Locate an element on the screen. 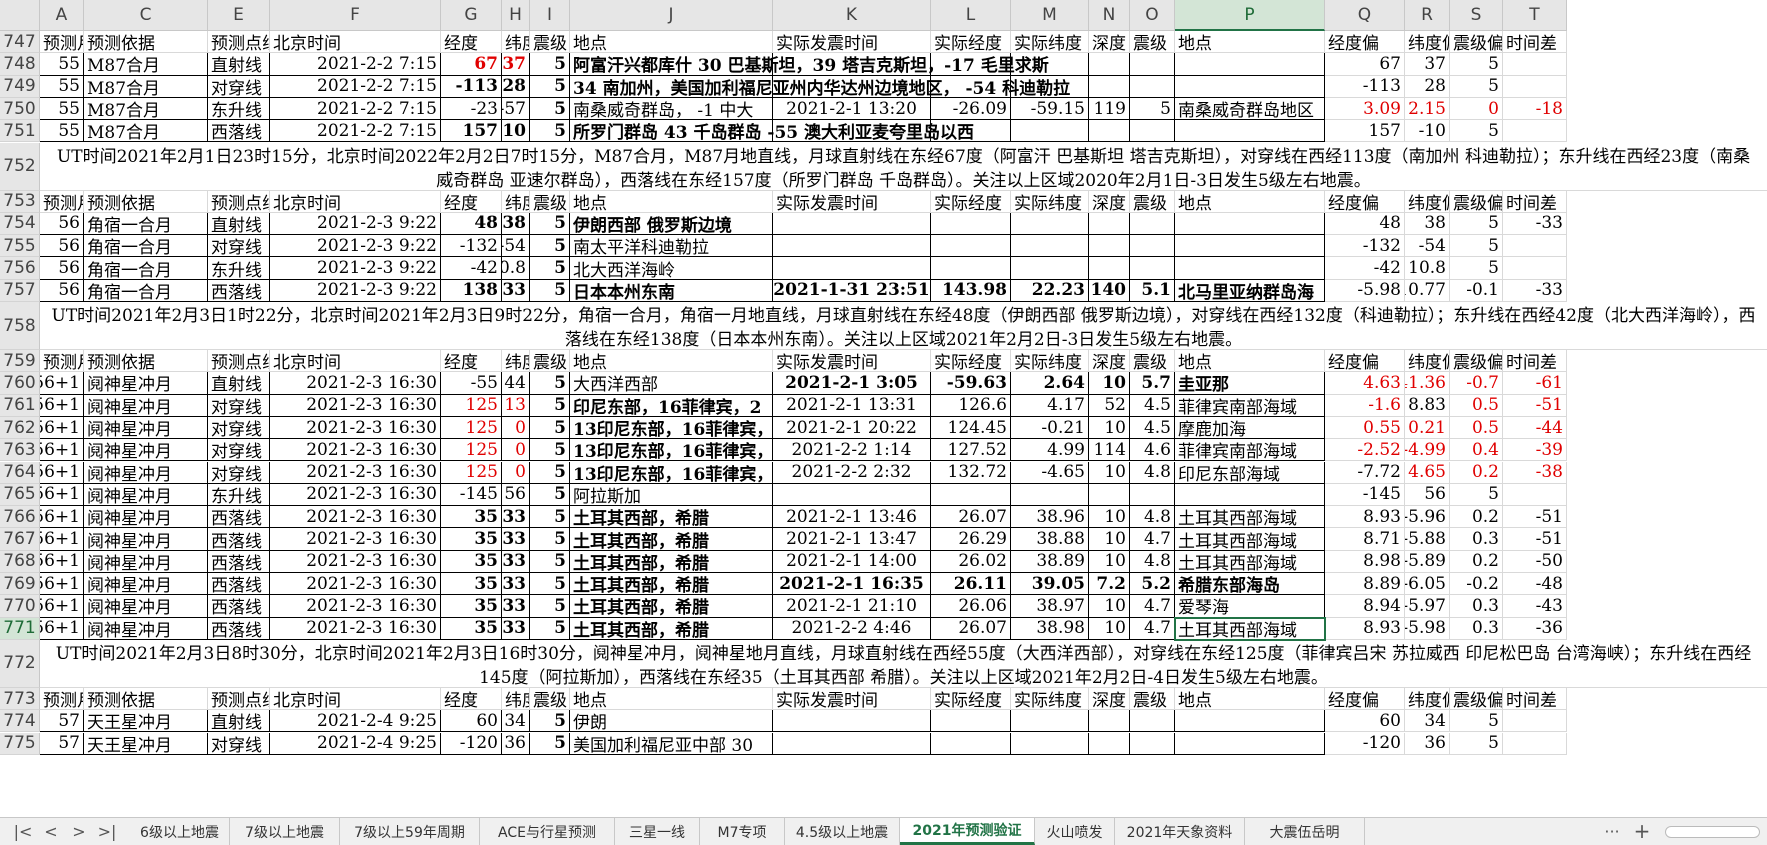 The height and width of the screenshot is (845, 1767). table-cell: 126.6 is located at coordinates (971, 405).